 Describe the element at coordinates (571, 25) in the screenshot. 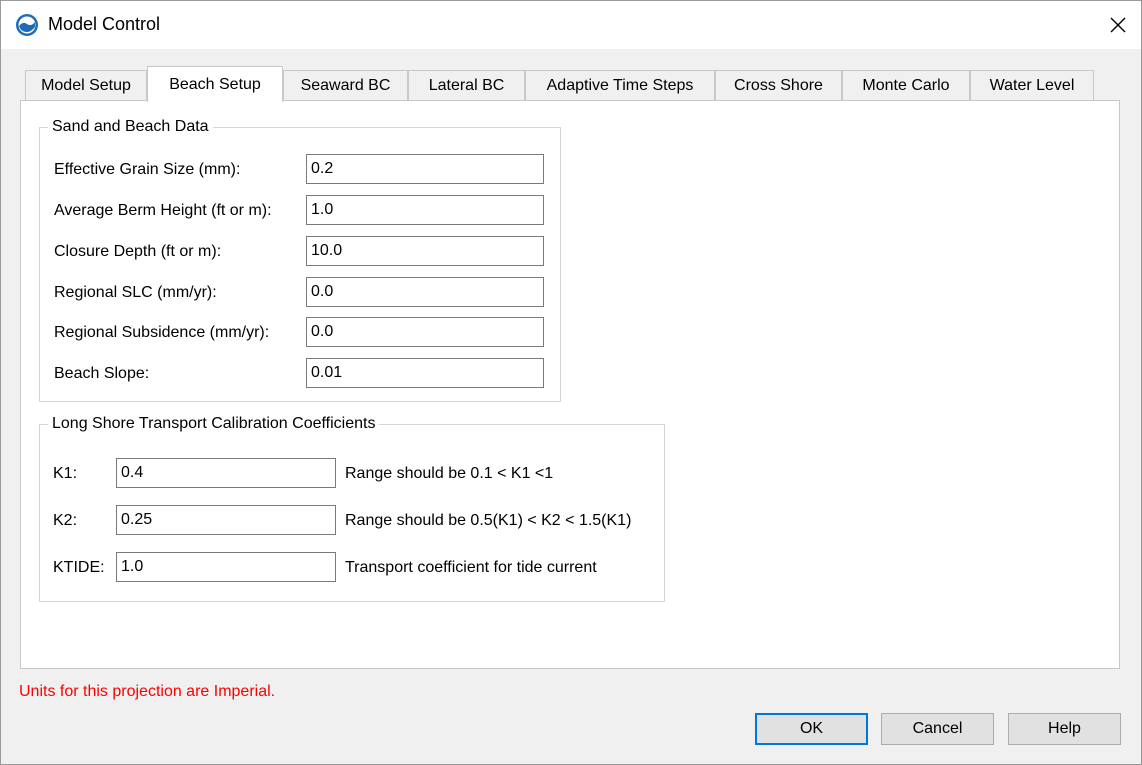

I see `title-bar: Model Control` at that location.